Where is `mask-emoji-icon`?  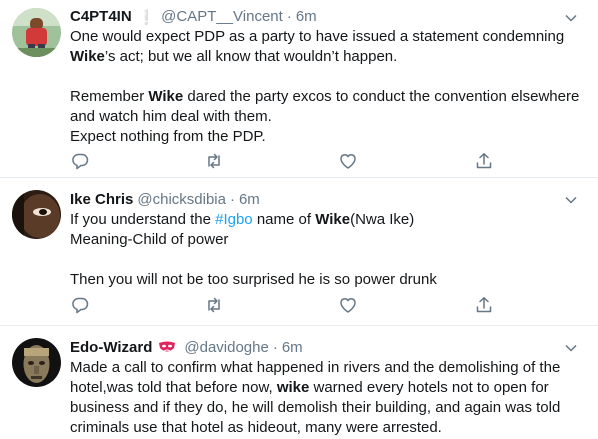
mask-emoji-icon is located at coordinates (167, 348).